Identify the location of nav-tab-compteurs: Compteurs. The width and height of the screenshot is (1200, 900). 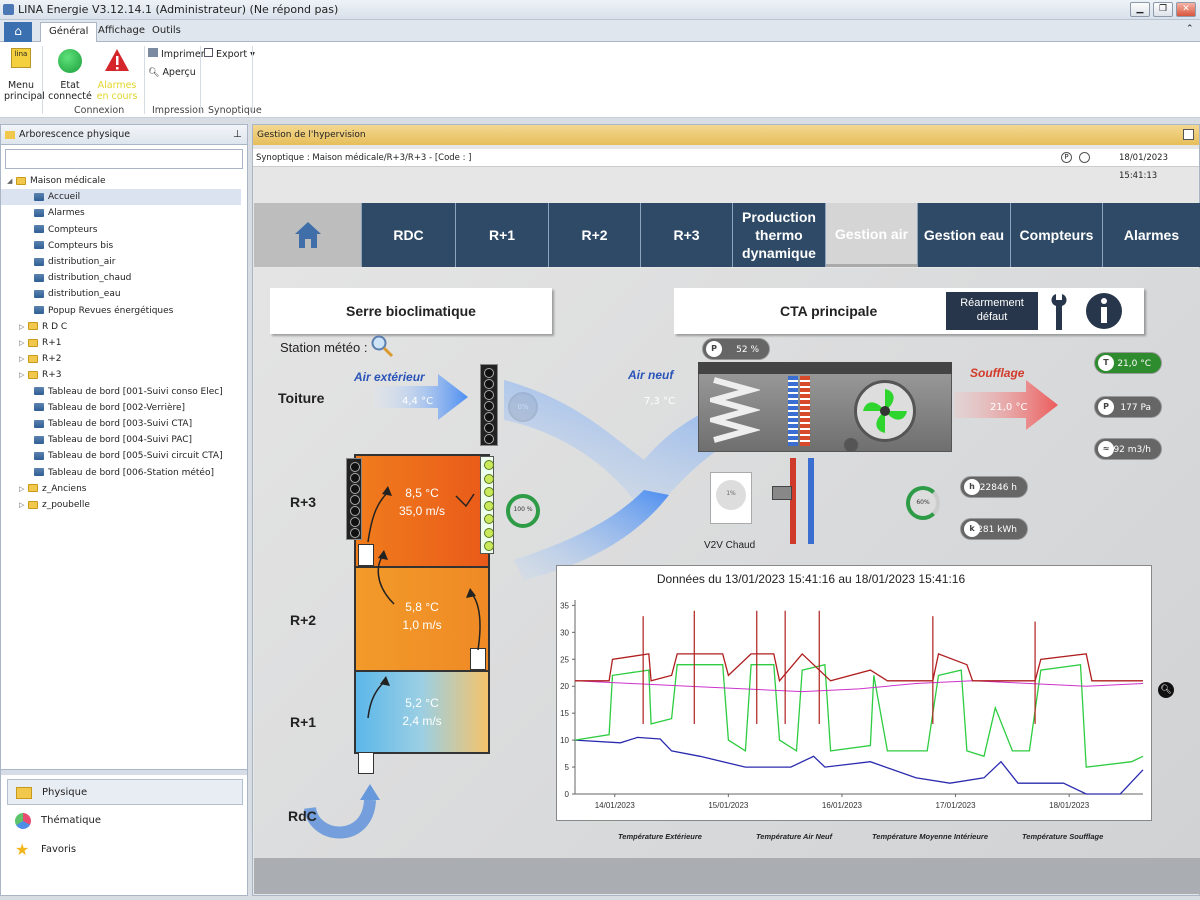
(1057, 235).